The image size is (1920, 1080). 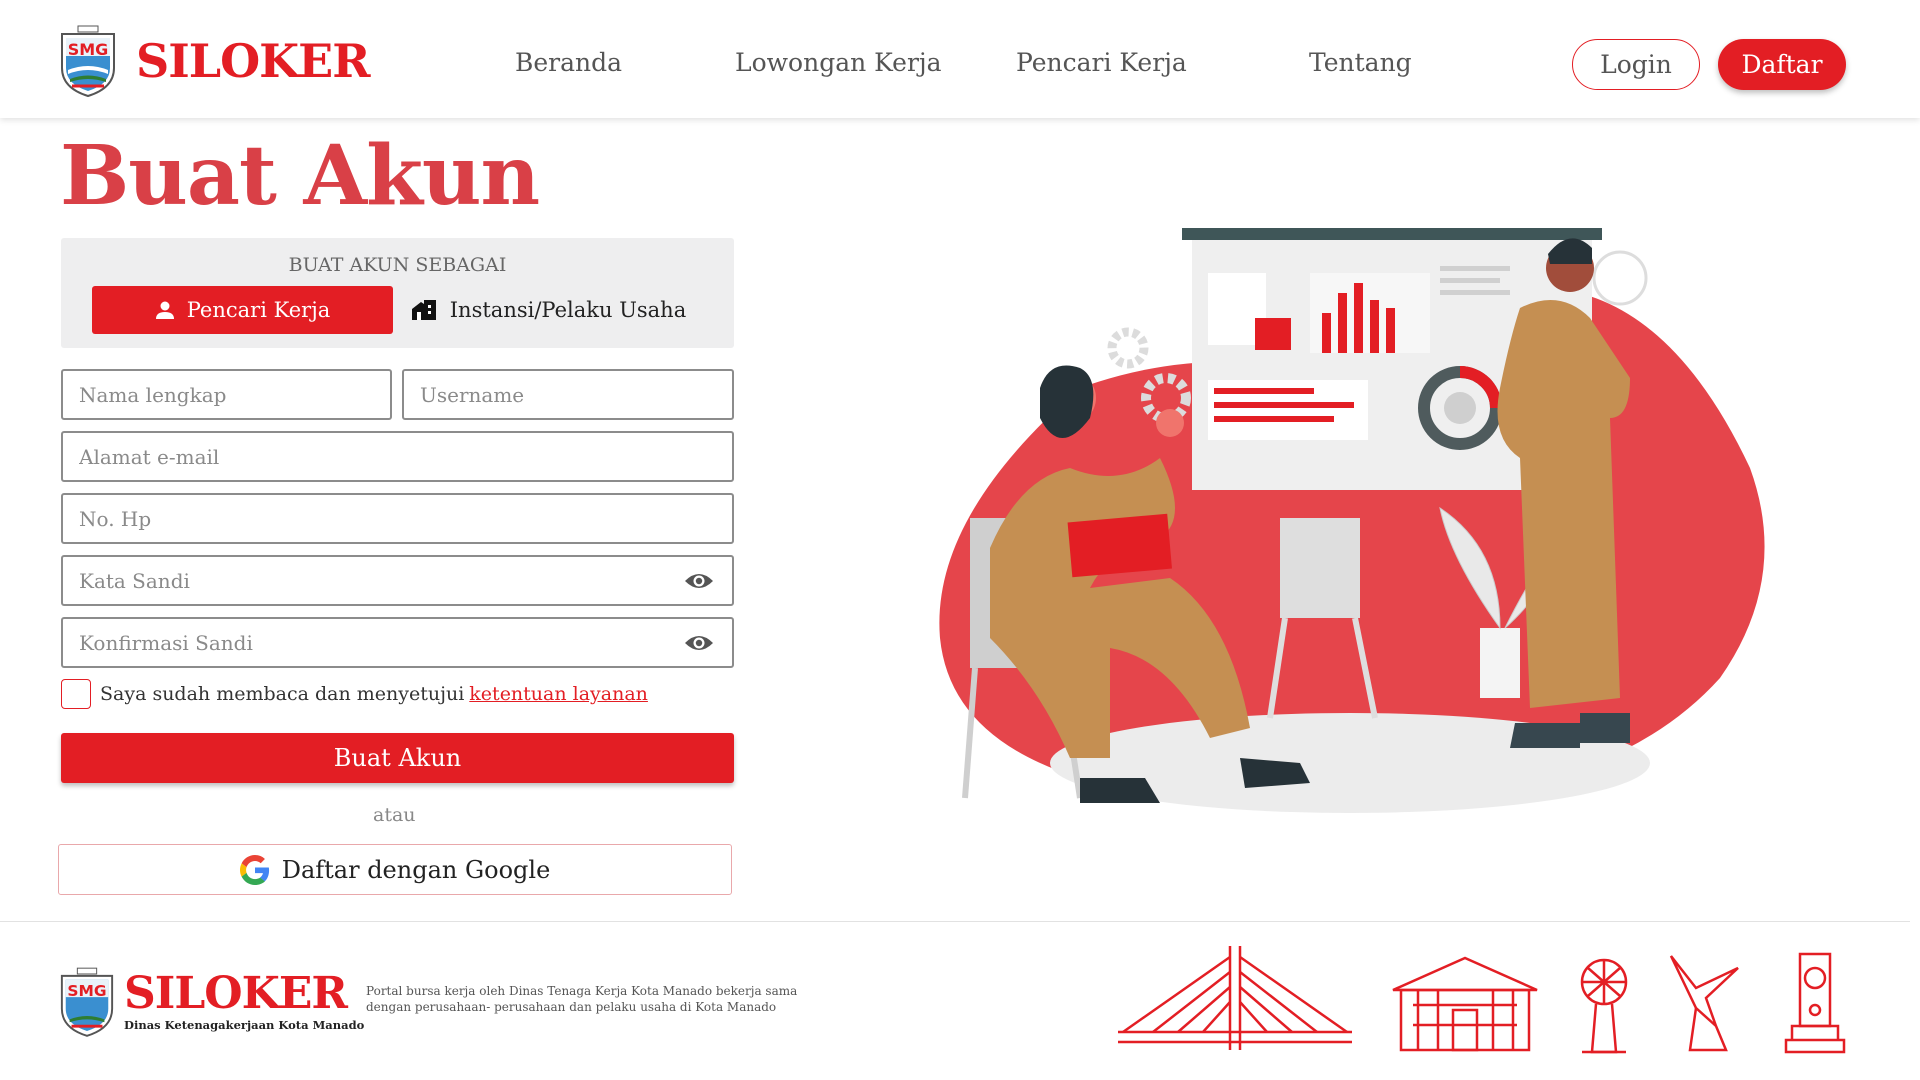 I want to click on phone-input, so click(x=397, y=518).